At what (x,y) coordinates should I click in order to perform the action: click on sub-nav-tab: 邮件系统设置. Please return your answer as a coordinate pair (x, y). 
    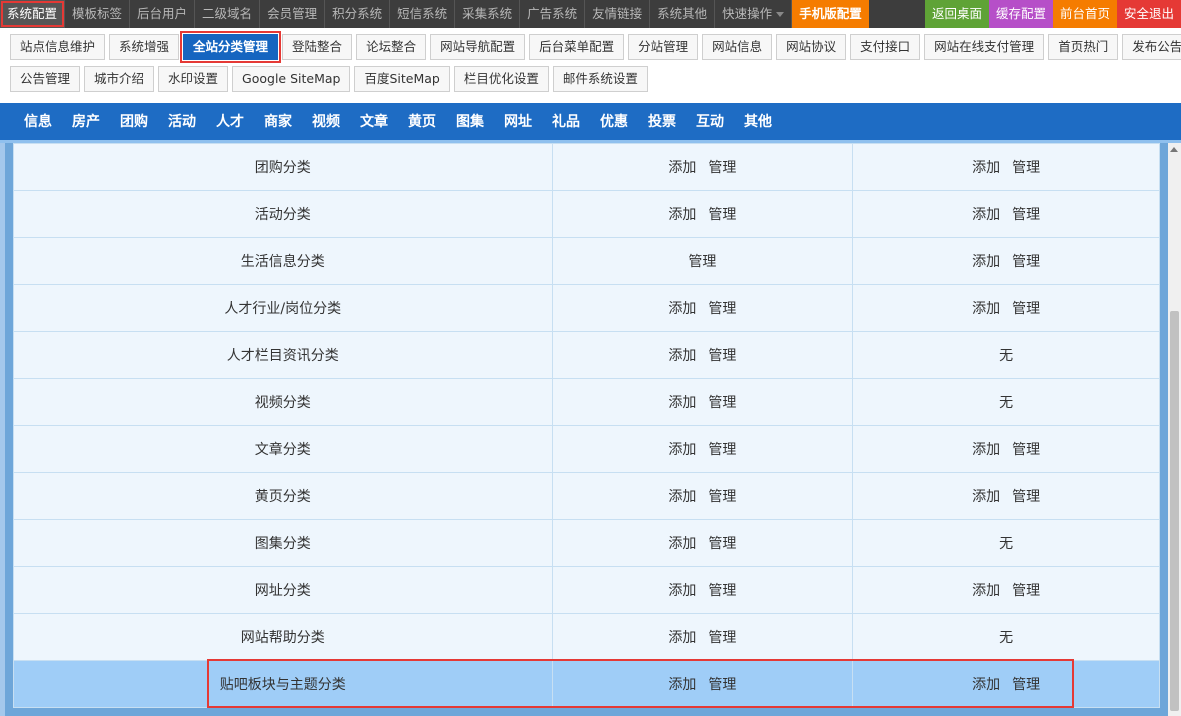
    Looking at the image, I should click on (600, 79).